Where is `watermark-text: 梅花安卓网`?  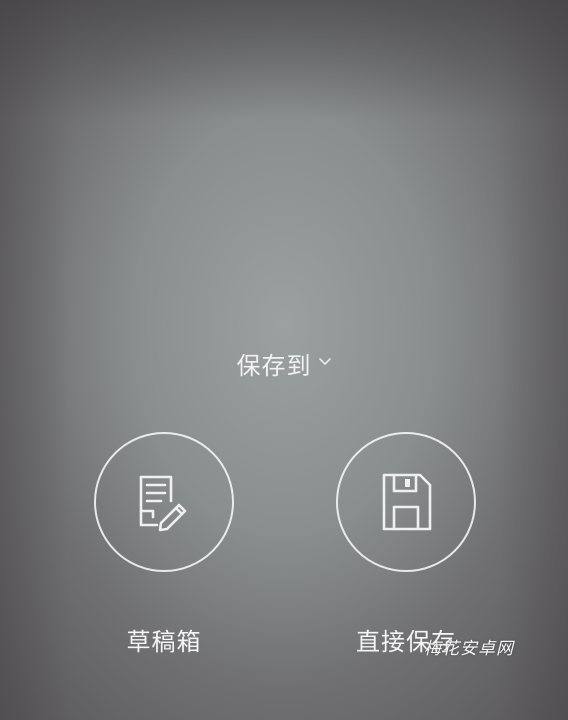 watermark-text: 梅花安卓网 is located at coordinates (469, 649).